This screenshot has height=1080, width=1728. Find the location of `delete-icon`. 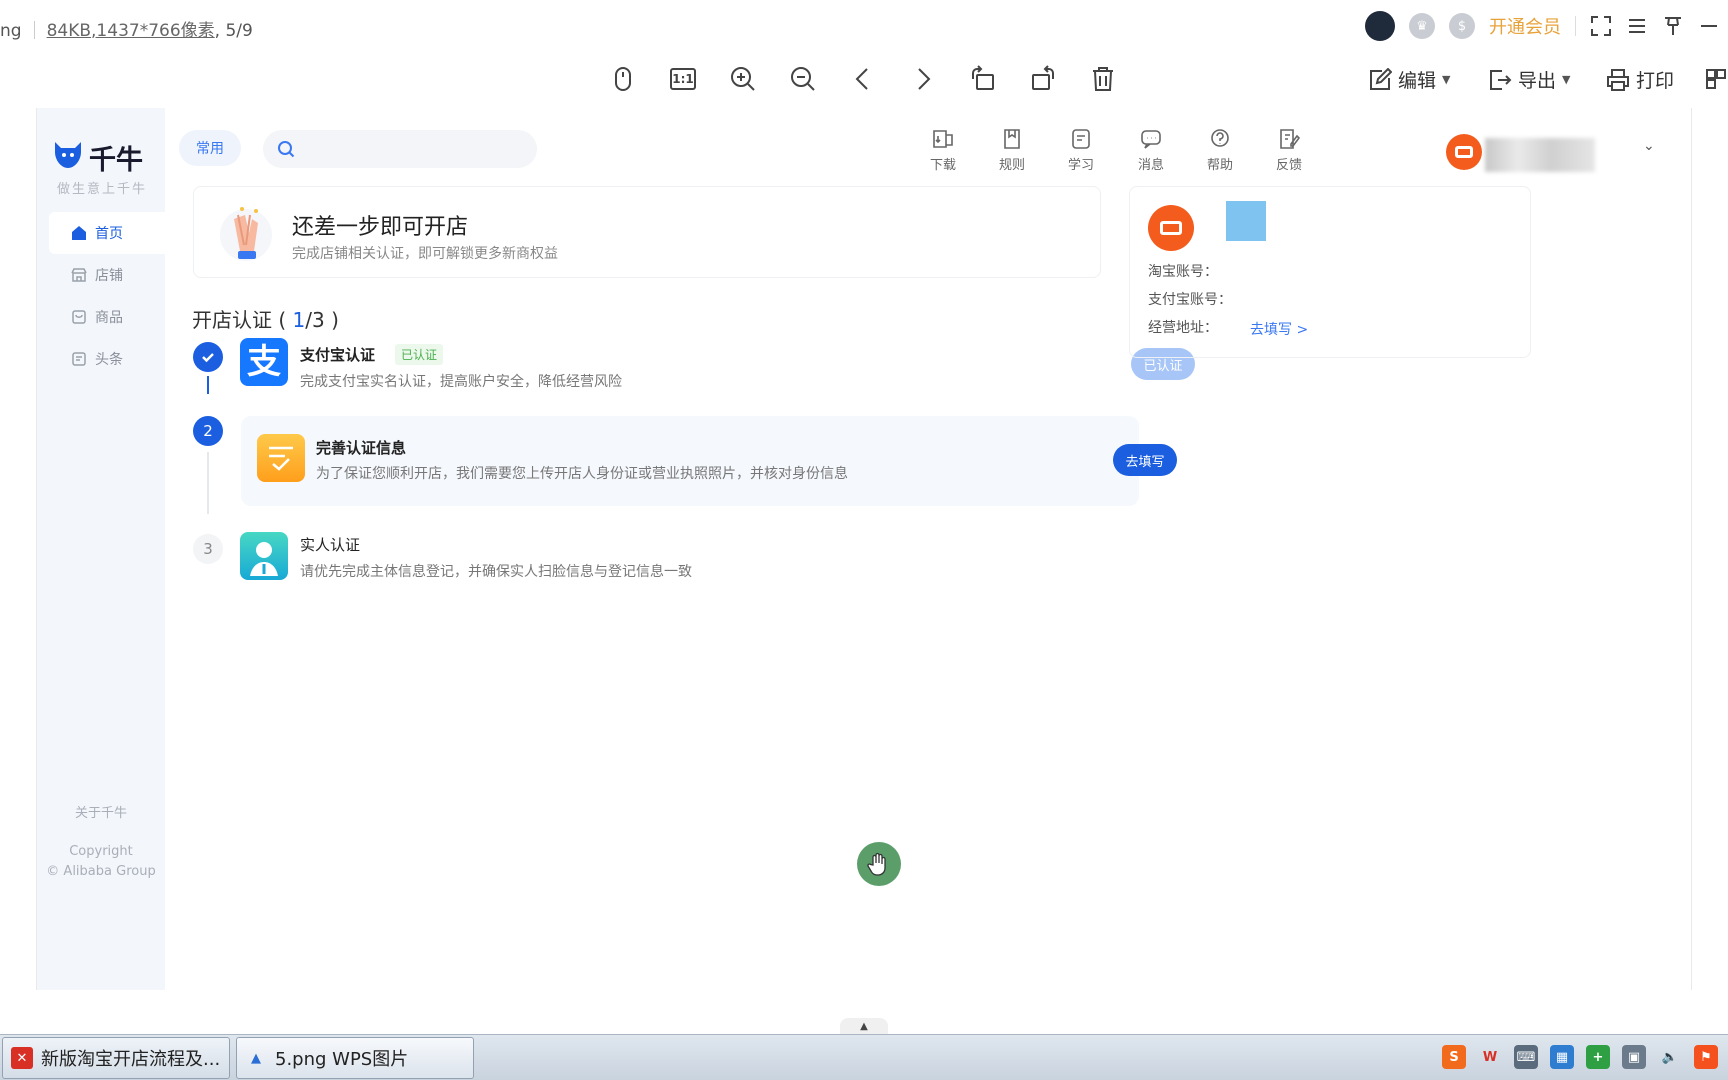

delete-icon is located at coordinates (1103, 79).